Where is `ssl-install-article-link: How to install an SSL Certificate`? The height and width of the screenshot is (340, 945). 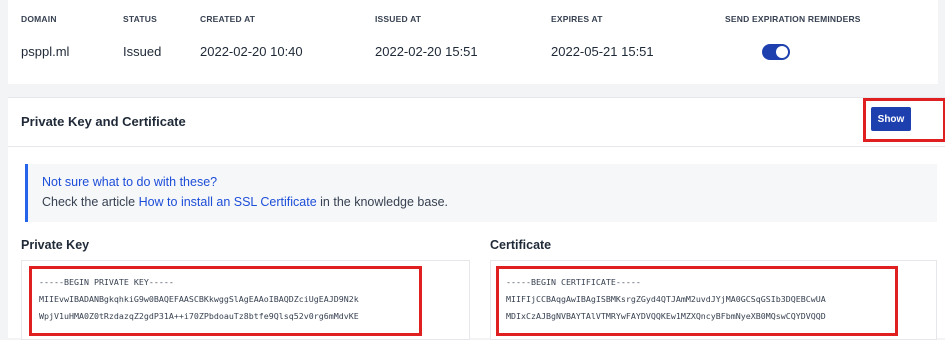 ssl-install-article-link: How to install an SSL Certificate is located at coordinates (228, 202).